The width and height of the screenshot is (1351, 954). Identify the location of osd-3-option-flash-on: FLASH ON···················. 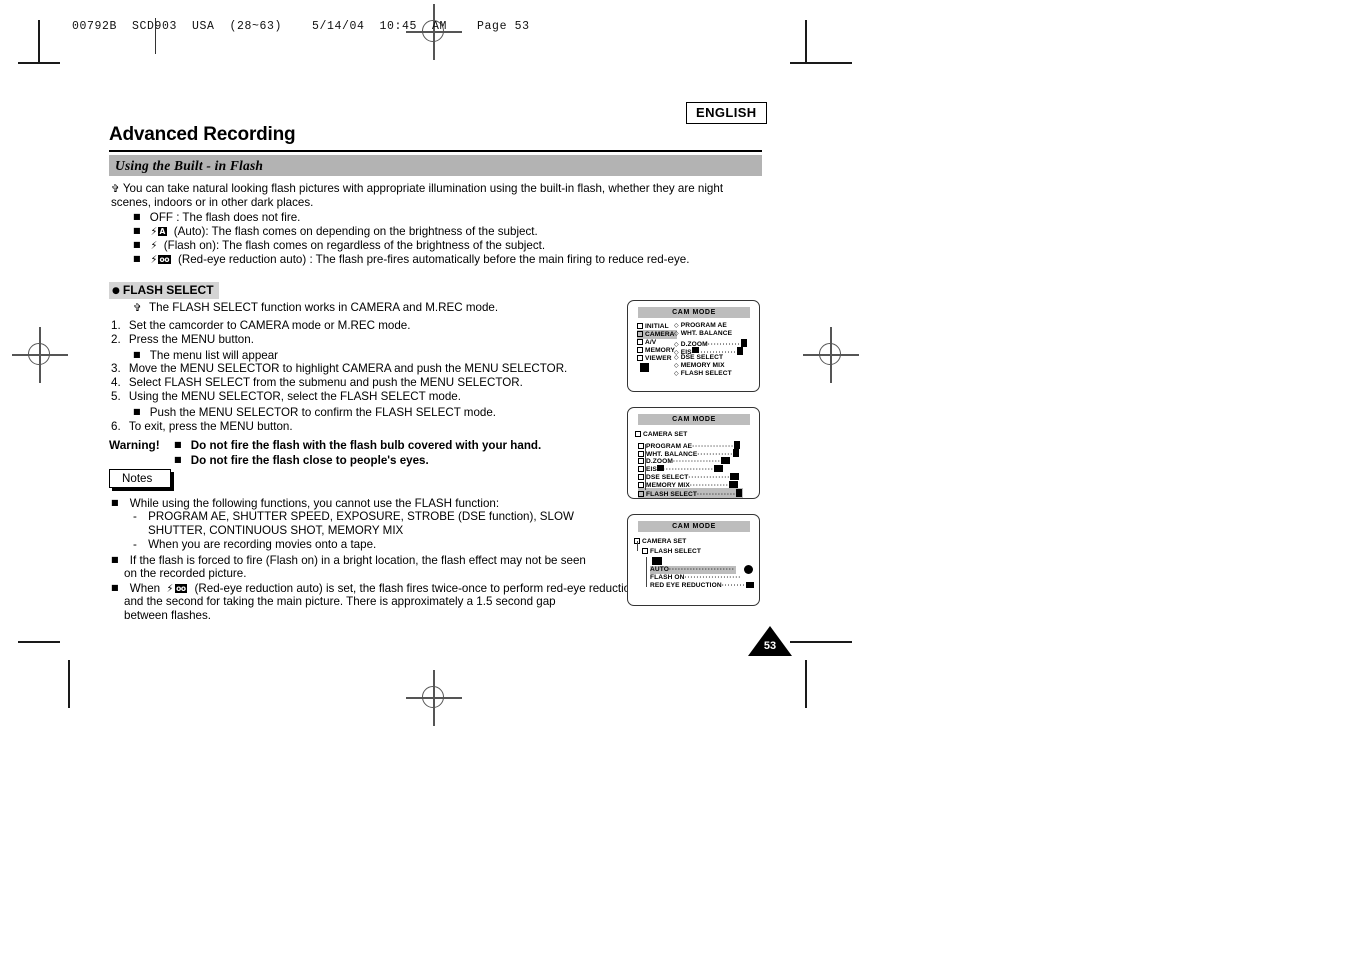
(695, 578).